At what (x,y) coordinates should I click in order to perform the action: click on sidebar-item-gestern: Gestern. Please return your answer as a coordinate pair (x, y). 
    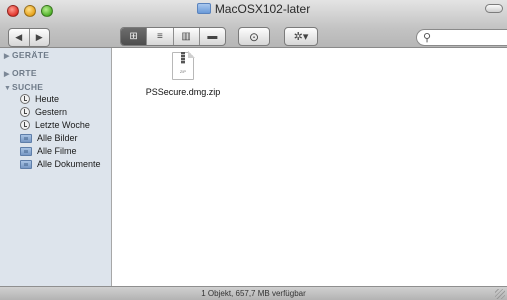
    Looking at the image, I should click on (43, 112).